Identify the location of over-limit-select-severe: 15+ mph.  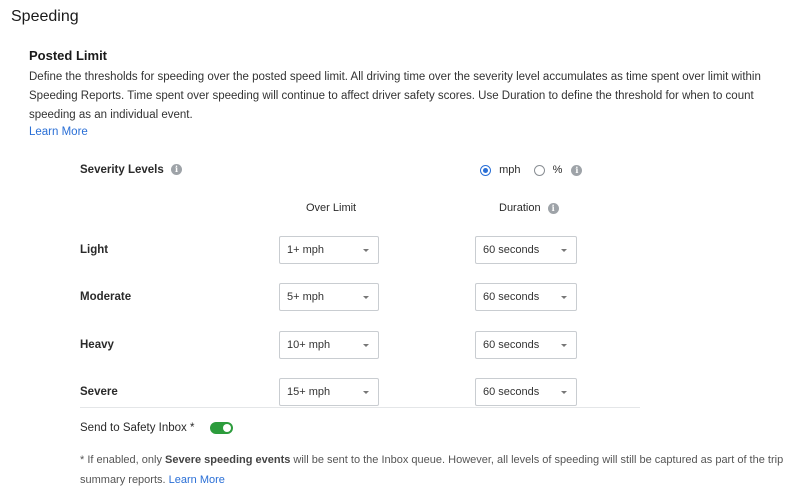
(329, 392).